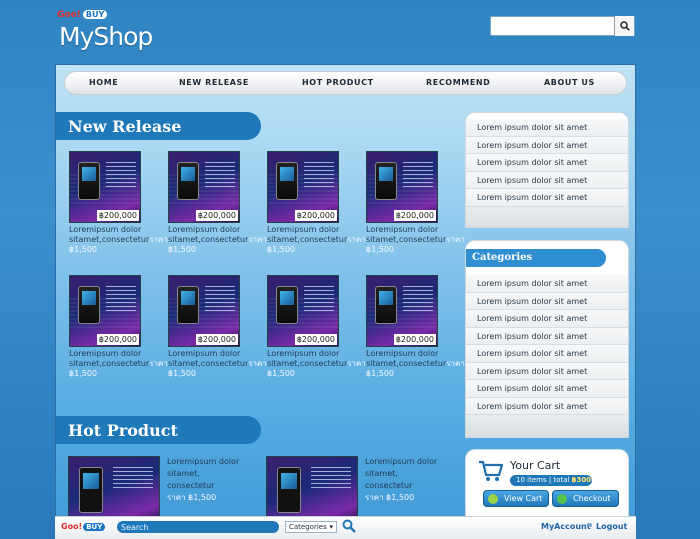 The width and height of the screenshot is (700, 539). What do you see at coordinates (611, 526) in the screenshot?
I see `logout-link: Logout` at bounding box center [611, 526].